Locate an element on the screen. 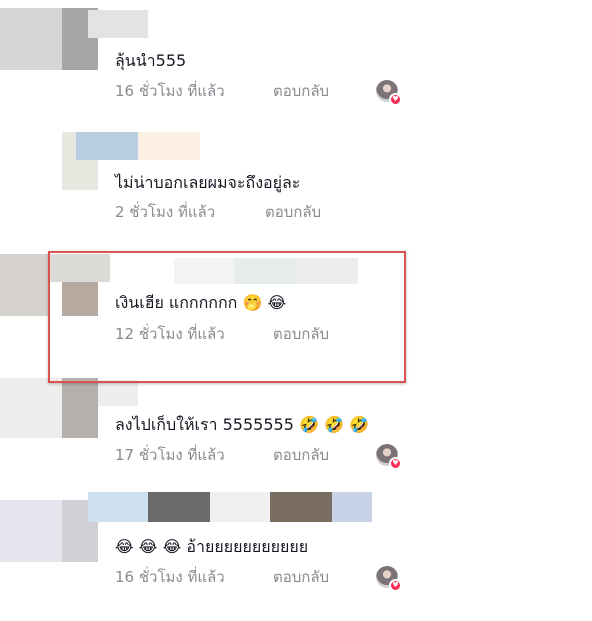 The height and width of the screenshot is (621, 592). comment-text: 😂 😂 😂 อ้ายยยยยยยยยยย is located at coordinates (211, 547).